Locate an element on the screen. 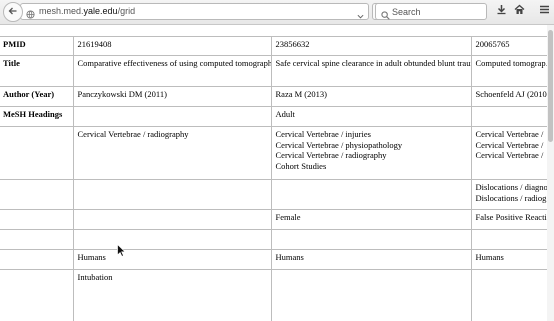 Image resolution: width=554 pixels, height=321 pixels. table-row: MeSH Headings Adult is located at coordinates (277, 116).